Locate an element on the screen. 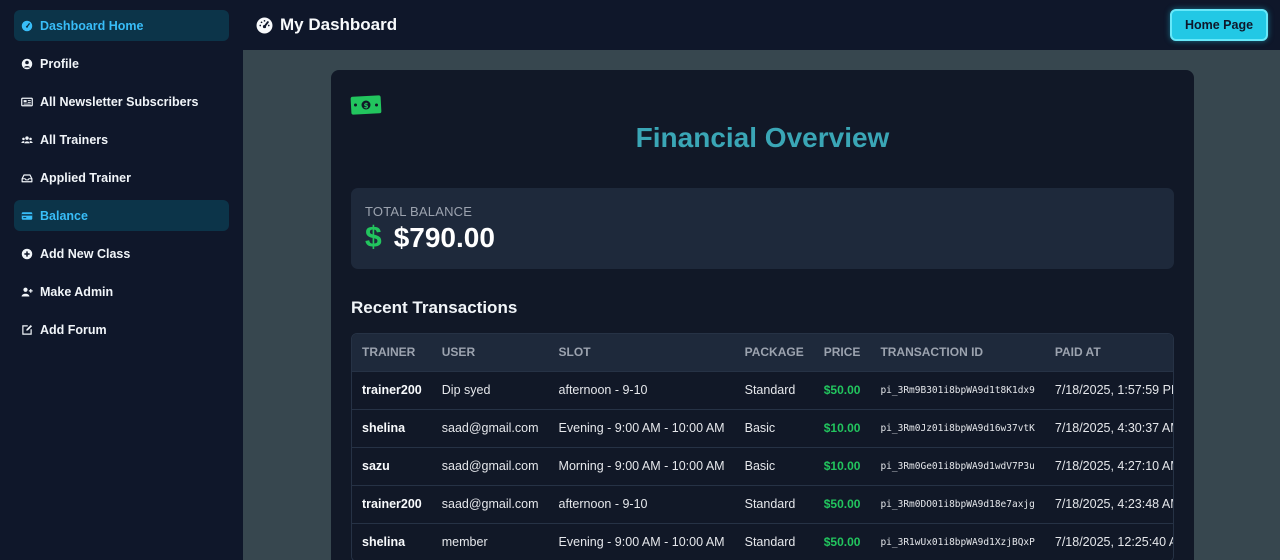  sidebar-item-label: All Trainers is located at coordinates (74, 139).